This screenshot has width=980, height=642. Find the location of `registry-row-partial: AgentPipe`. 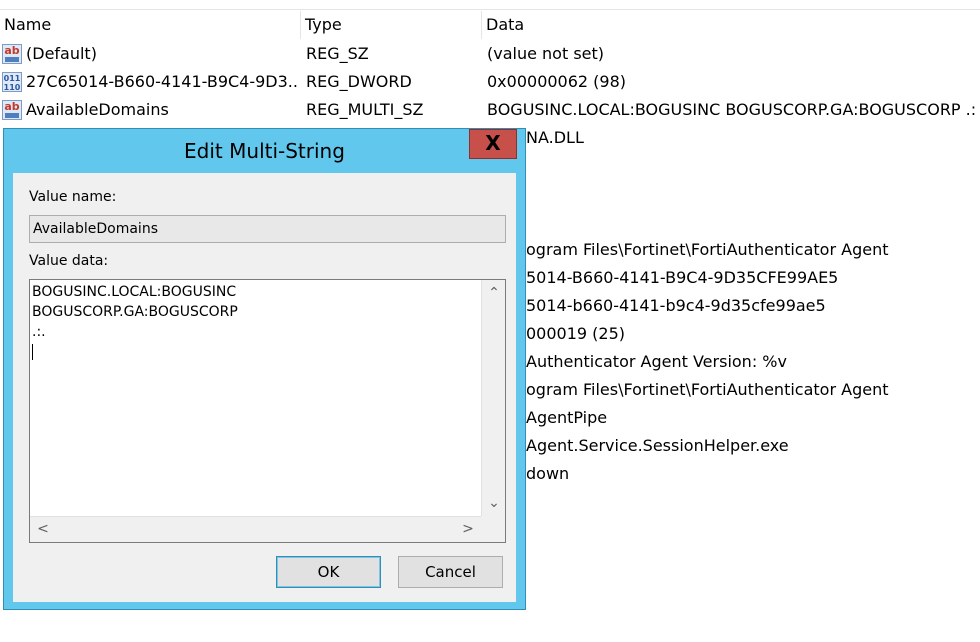

registry-row-partial: AgentPipe is located at coordinates (751, 418).